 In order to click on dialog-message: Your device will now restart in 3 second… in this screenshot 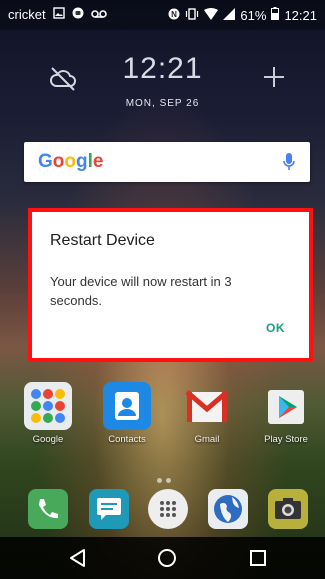, I will do `click(141, 291)`.